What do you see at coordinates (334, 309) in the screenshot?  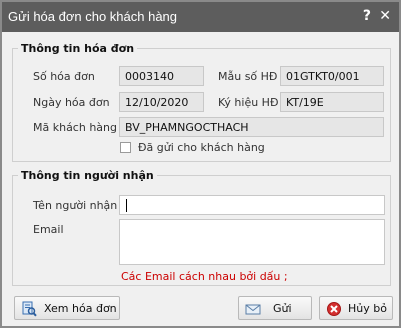 I see `cancel-icon` at bounding box center [334, 309].